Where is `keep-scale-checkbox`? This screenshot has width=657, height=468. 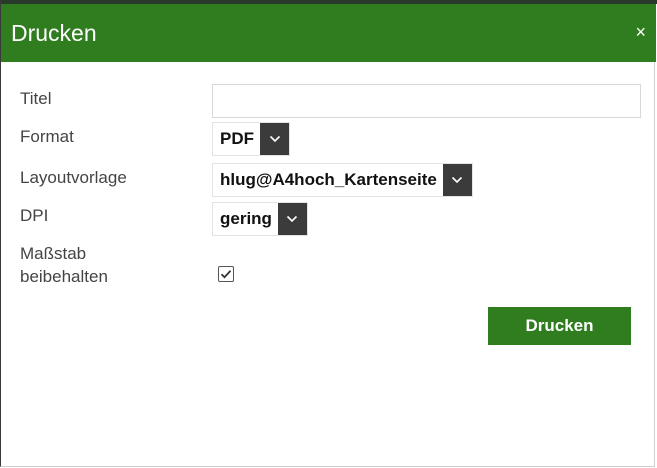 keep-scale-checkbox is located at coordinates (226, 274).